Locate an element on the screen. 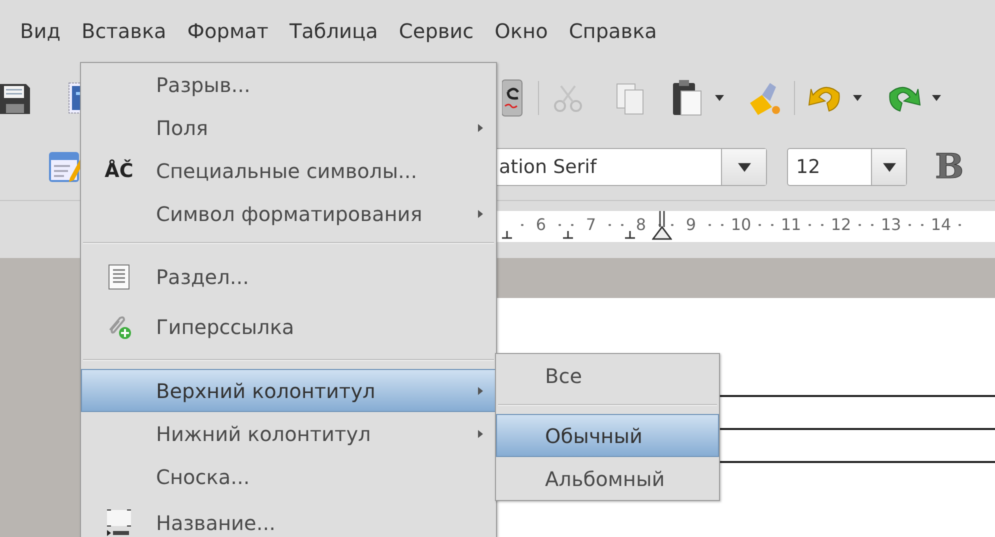 This screenshot has width=995, height=537. menu-title: Таблица is located at coordinates (333, 31).